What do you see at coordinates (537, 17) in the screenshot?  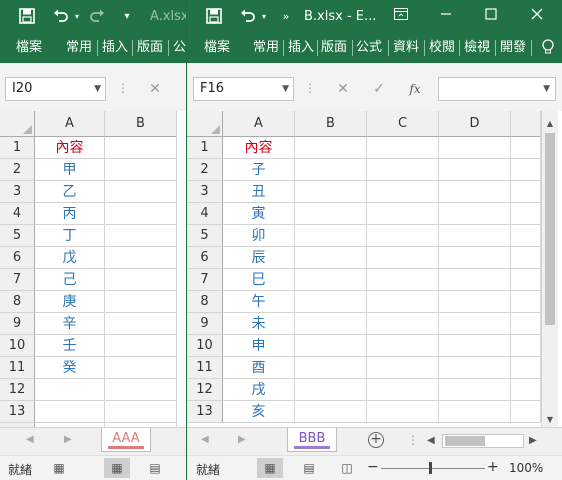 I see `close-icon` at bounding box center [537, 17].